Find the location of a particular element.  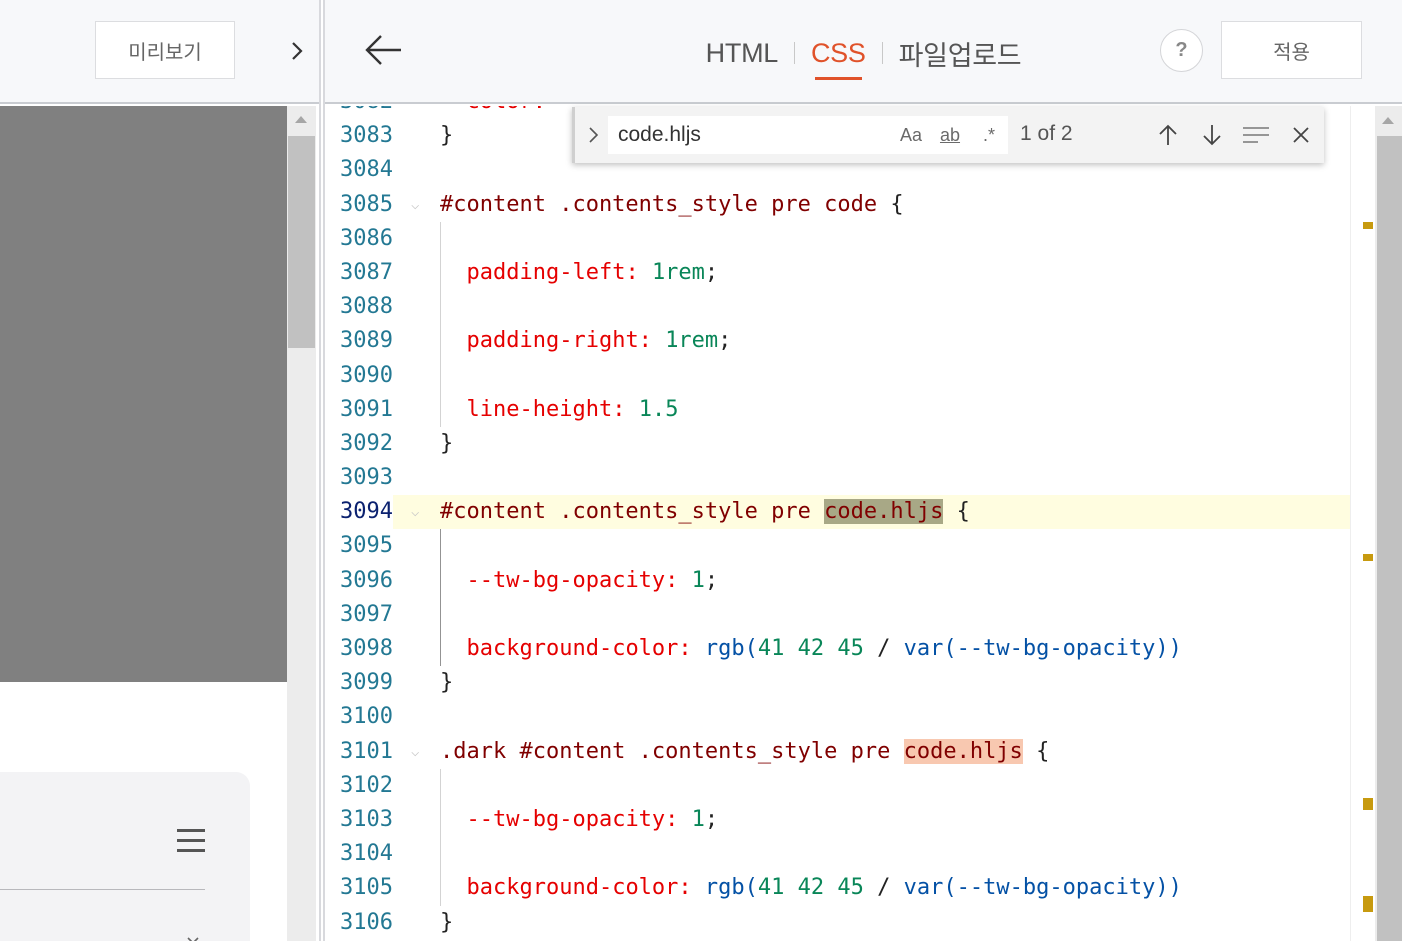

close-find-button is located at coordinates (1301, 135).